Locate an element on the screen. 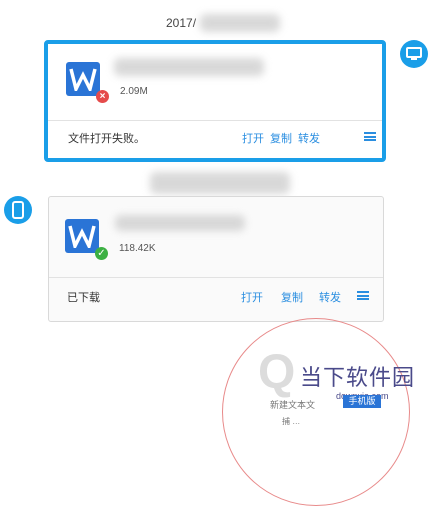  status-text: 已下载 is located at coordinates (83, 298).